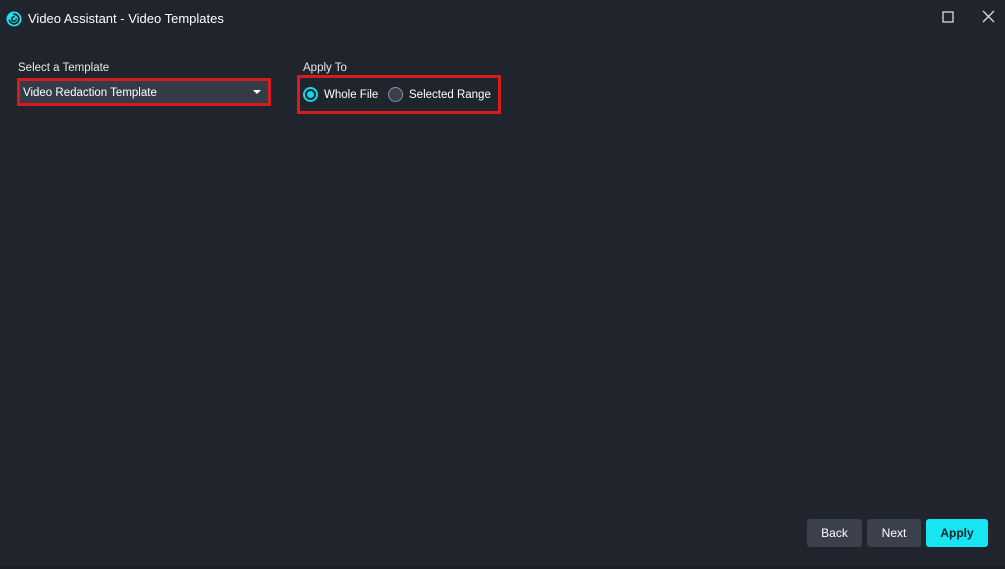 This screenshot has width=1005, height=569. What do you see at coordinates (395, 94) in the screenshot?
I see `radio-unchecked-indicator` at bounding box center [395, 94].